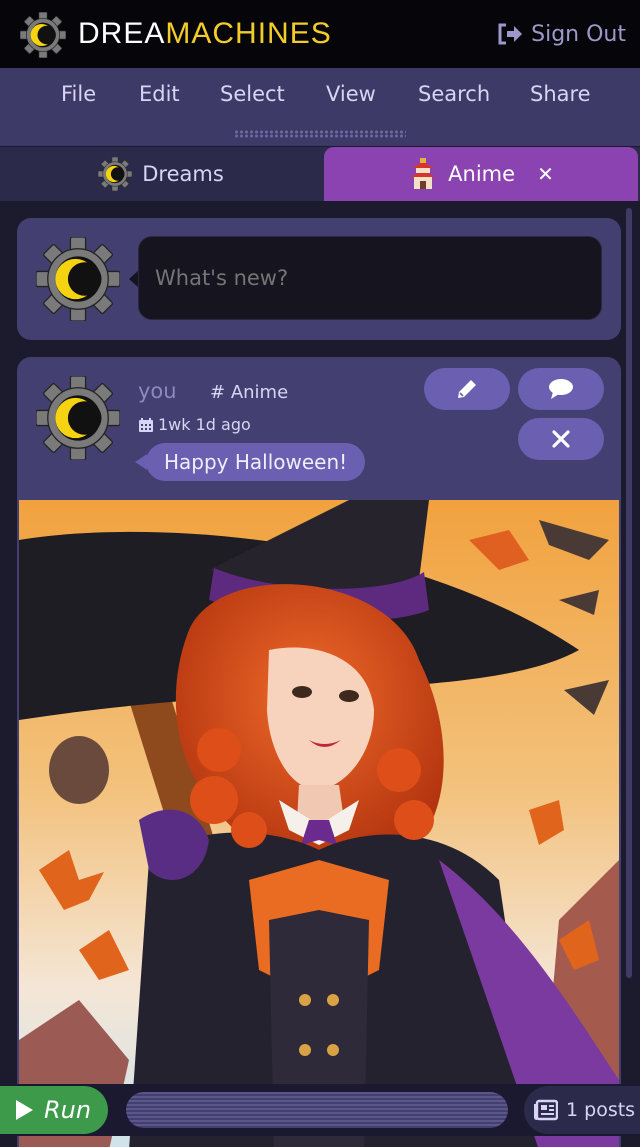 The height and width of the screenshot is (1147, 640). Describe the element at coordinates (157, 391) in the screenshot. I see `post-user: you` at that location.